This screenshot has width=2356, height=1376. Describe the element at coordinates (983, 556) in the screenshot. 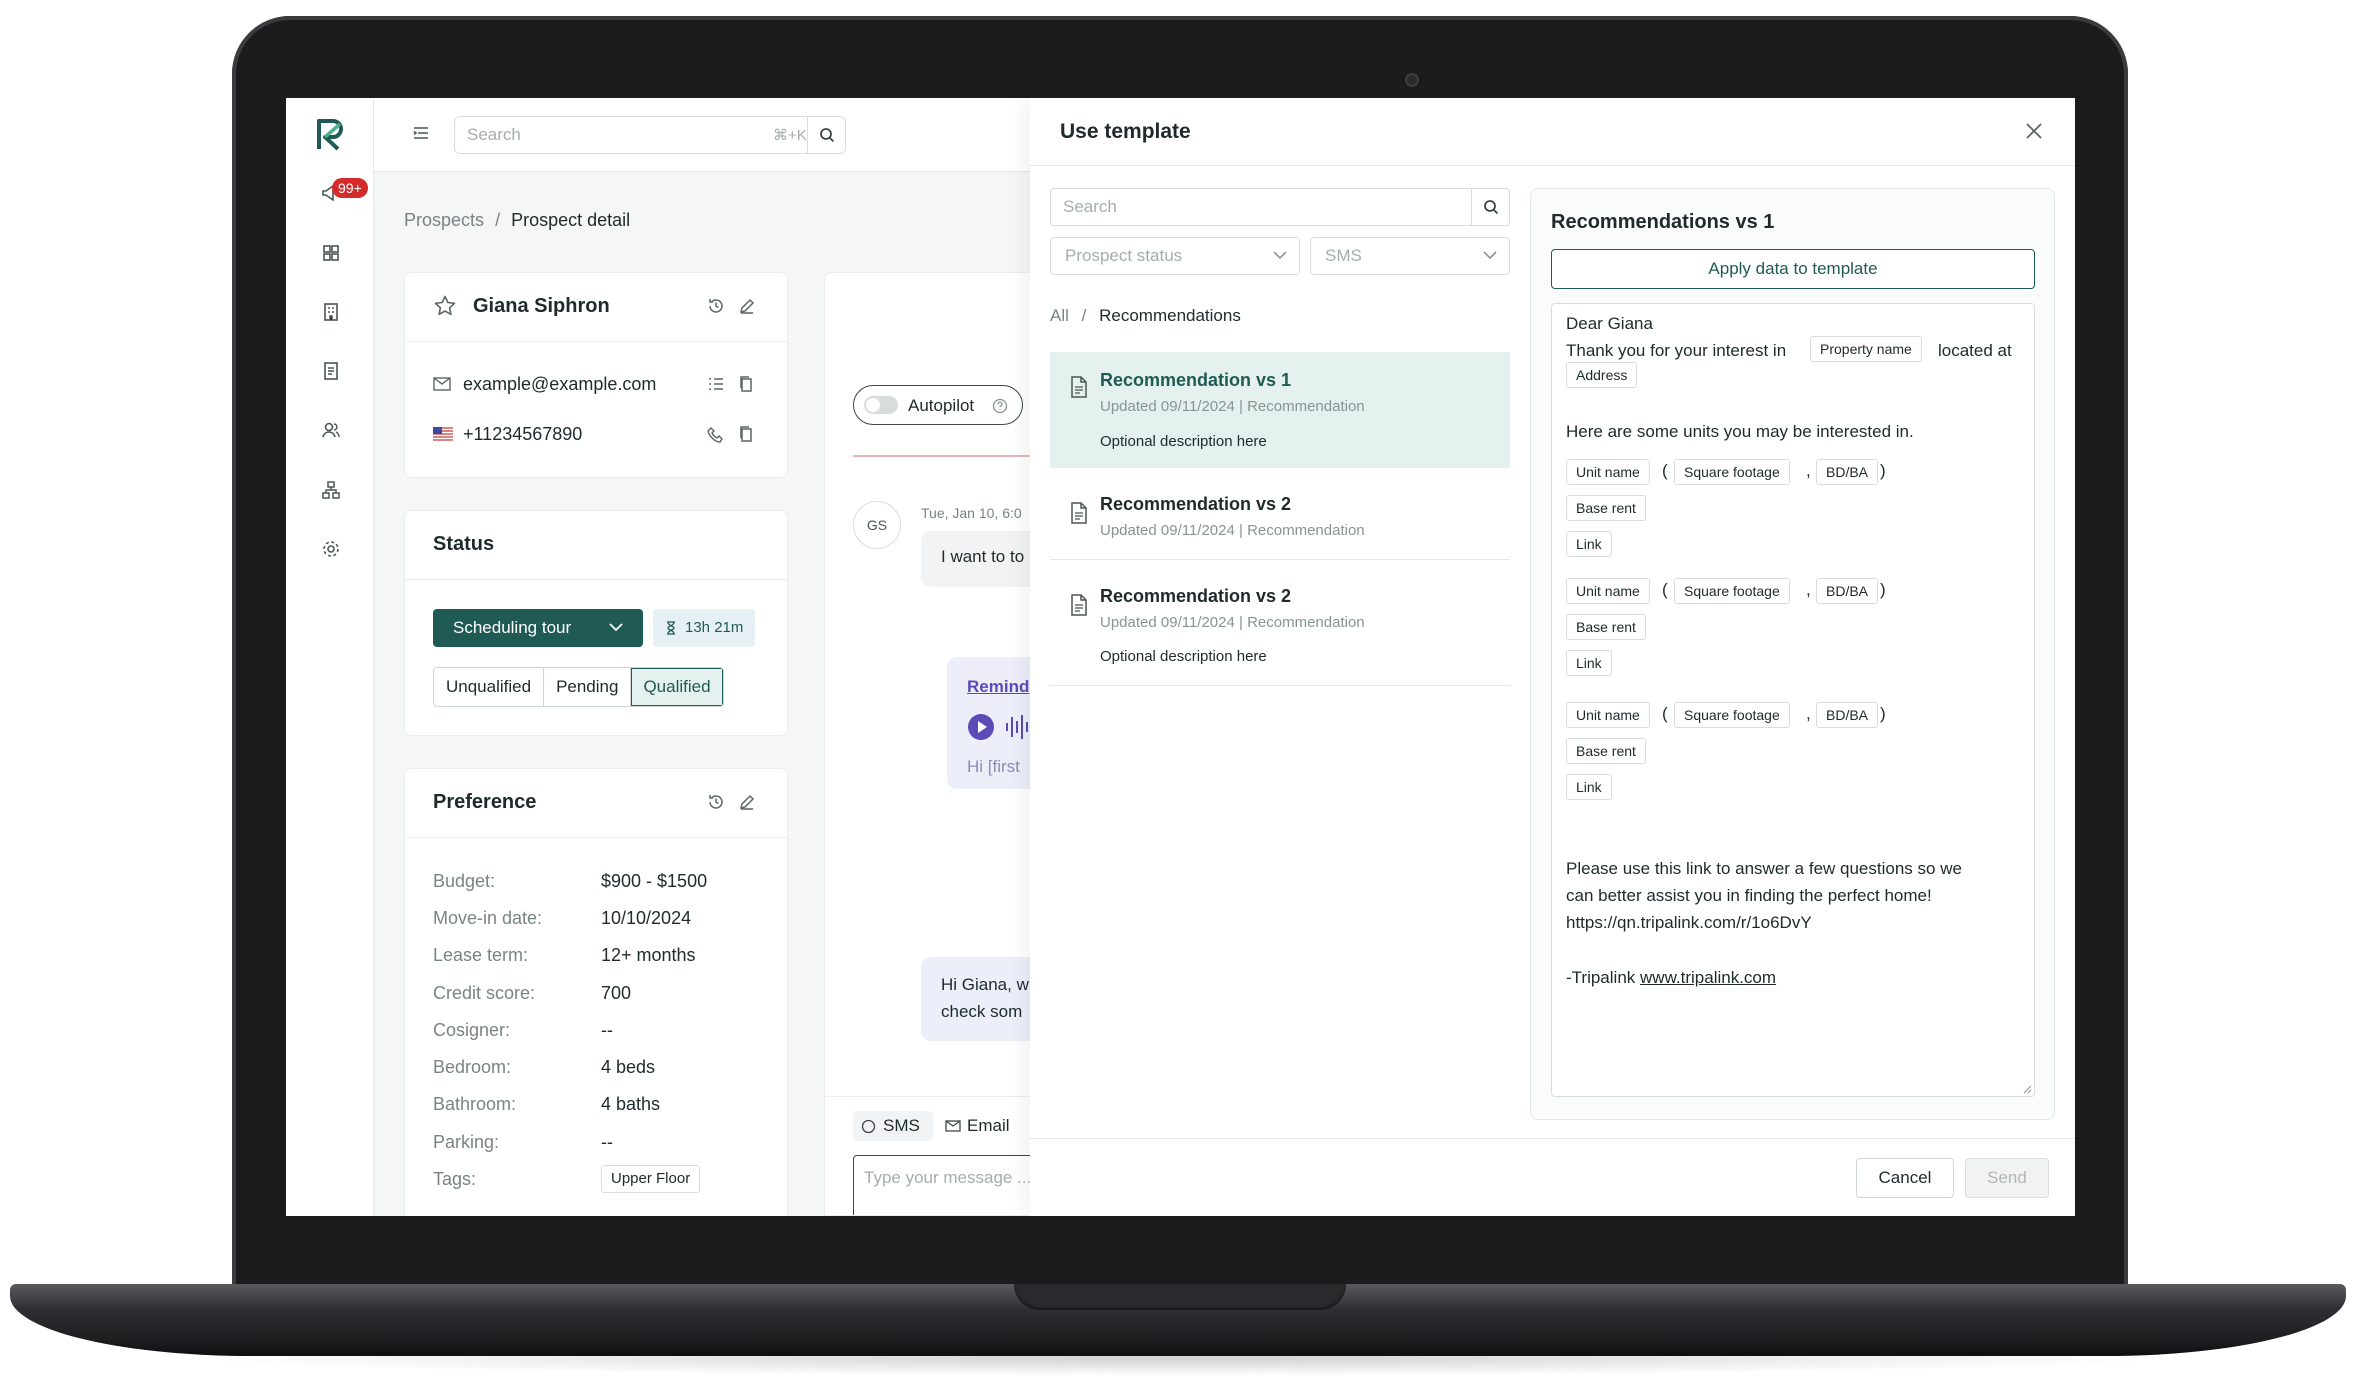

I see `message-text: I want to to` at that location.